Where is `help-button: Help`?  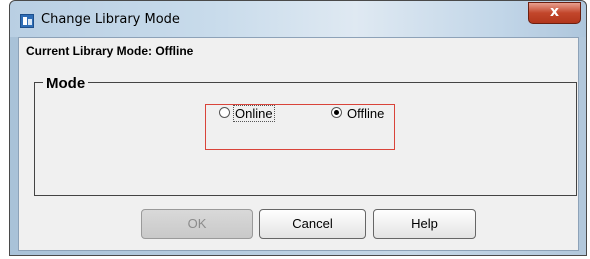 help-button: Help is located at coordinates (424, 224).